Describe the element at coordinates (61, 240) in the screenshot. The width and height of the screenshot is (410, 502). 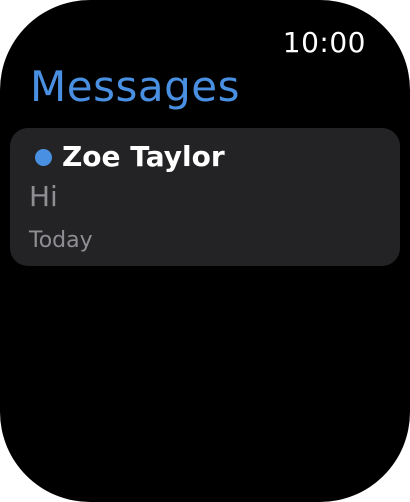
I see `conversation-date: Today` at that location.